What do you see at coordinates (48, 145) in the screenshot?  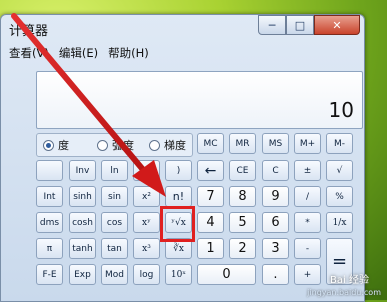 I see `radio-degrees-dot` at bounding box center [48, 145].